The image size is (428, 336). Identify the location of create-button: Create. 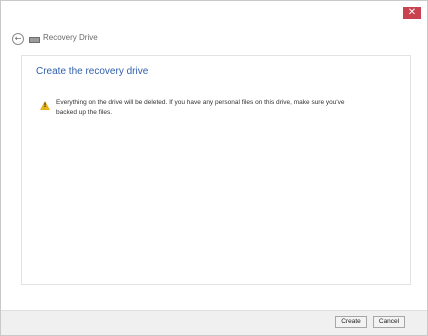
(351, 322).